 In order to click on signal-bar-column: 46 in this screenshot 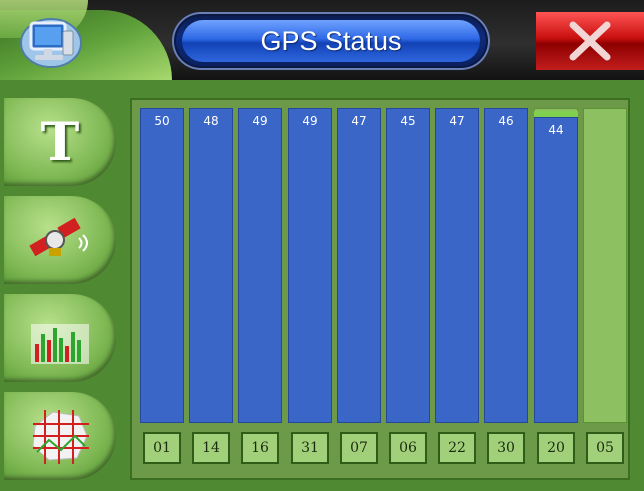, I will do `click(506, 265)`.